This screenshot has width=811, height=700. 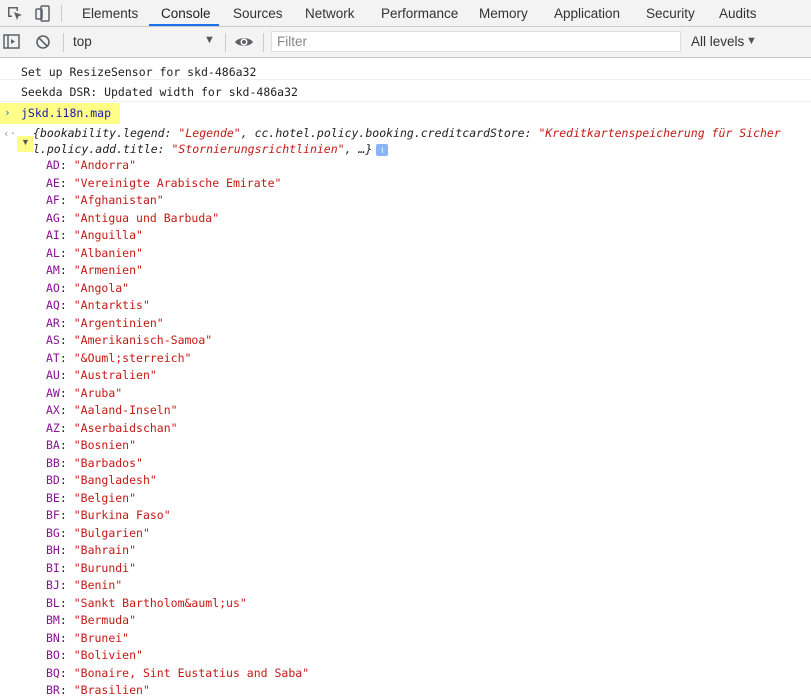 I want to click on property-row: BI: "Burundi", so click(x=177, y=569).